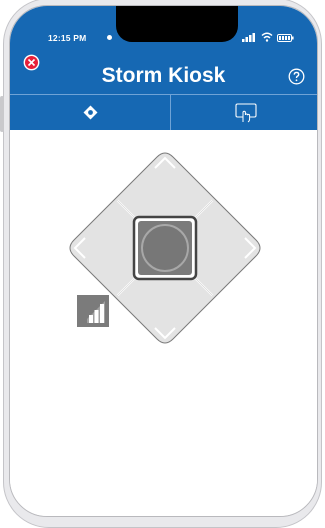  Describe the element at coordinates (285, 38) in the screenshot. I see `battery-icon` at that location.